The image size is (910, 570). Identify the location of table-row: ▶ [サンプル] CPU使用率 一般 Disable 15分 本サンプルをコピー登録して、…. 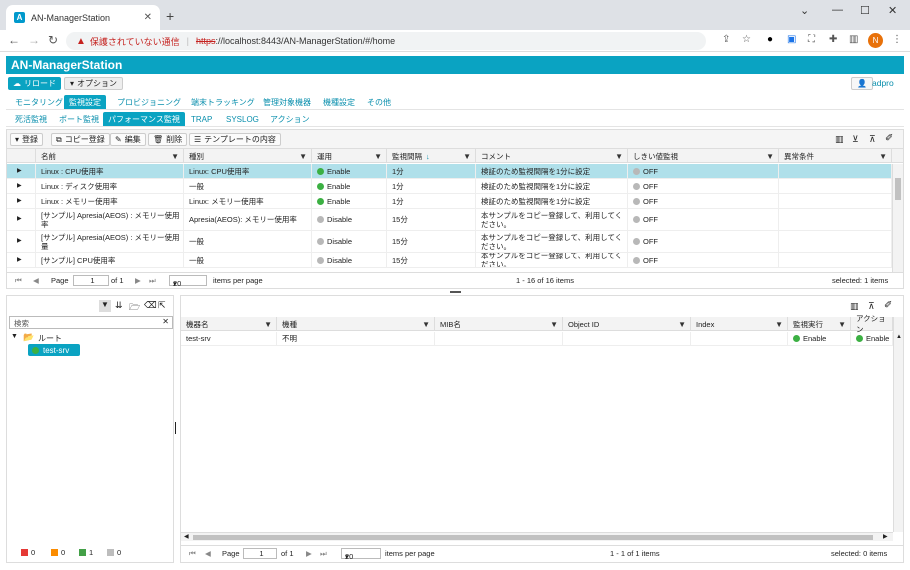
(449, 260).